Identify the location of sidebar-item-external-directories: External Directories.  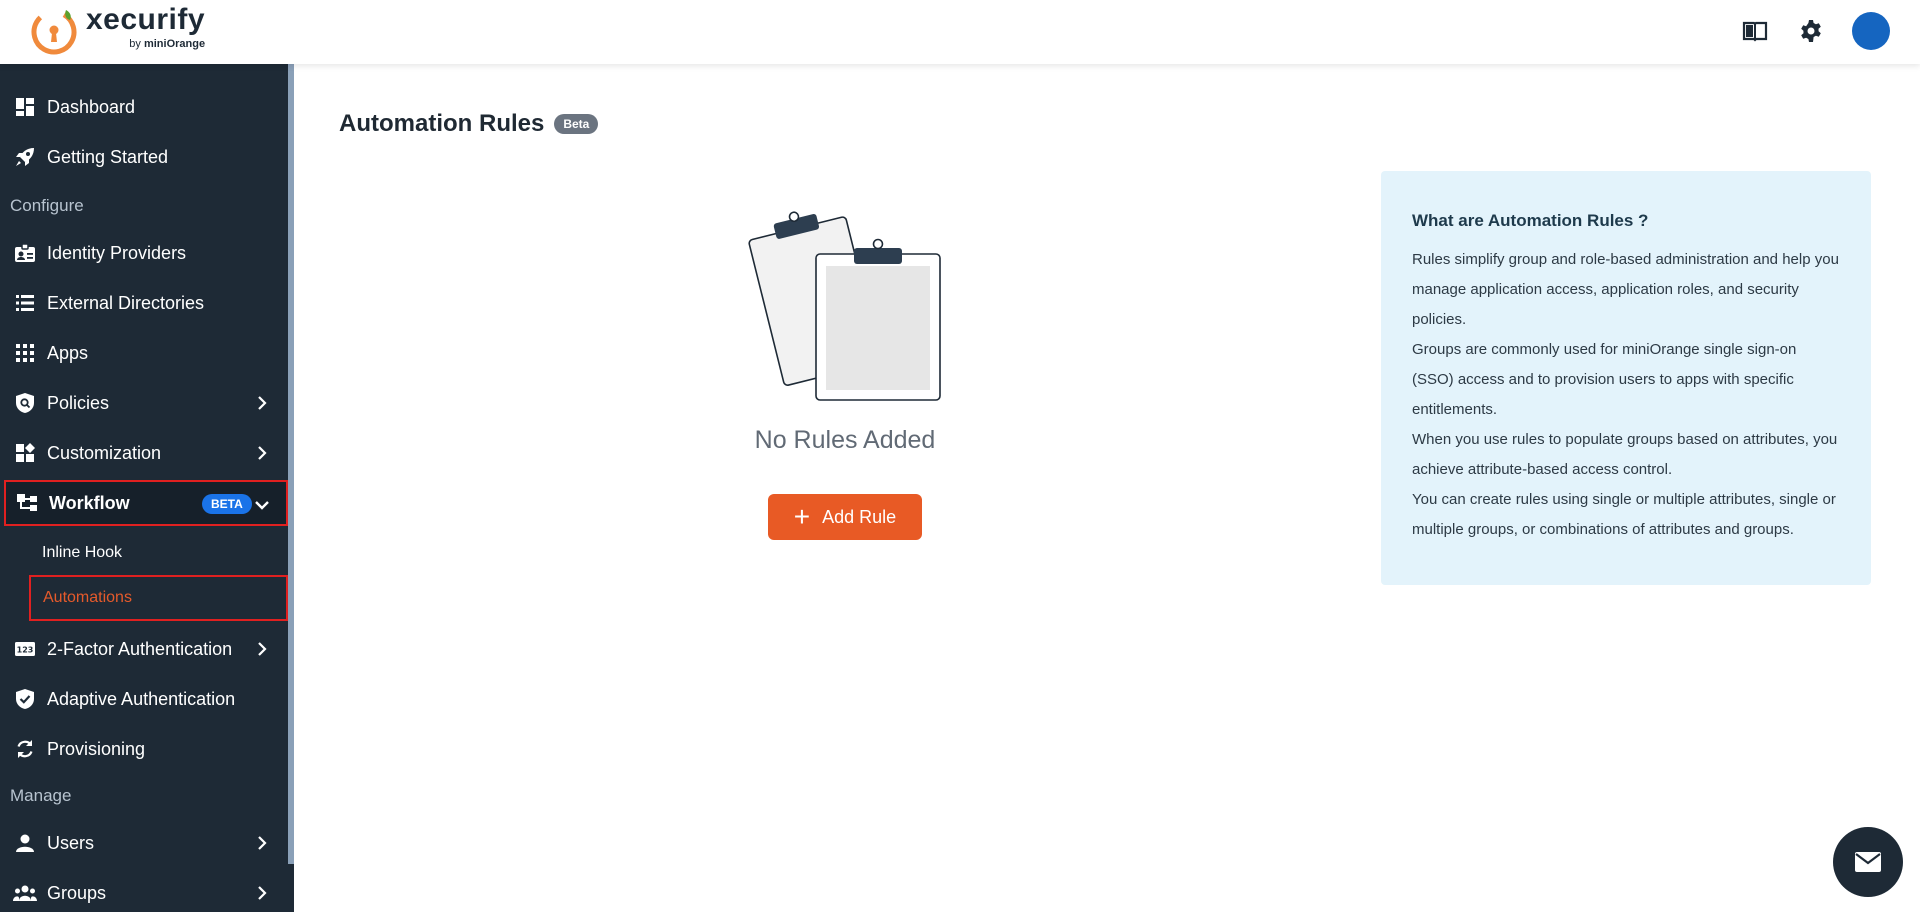
(144, 303).